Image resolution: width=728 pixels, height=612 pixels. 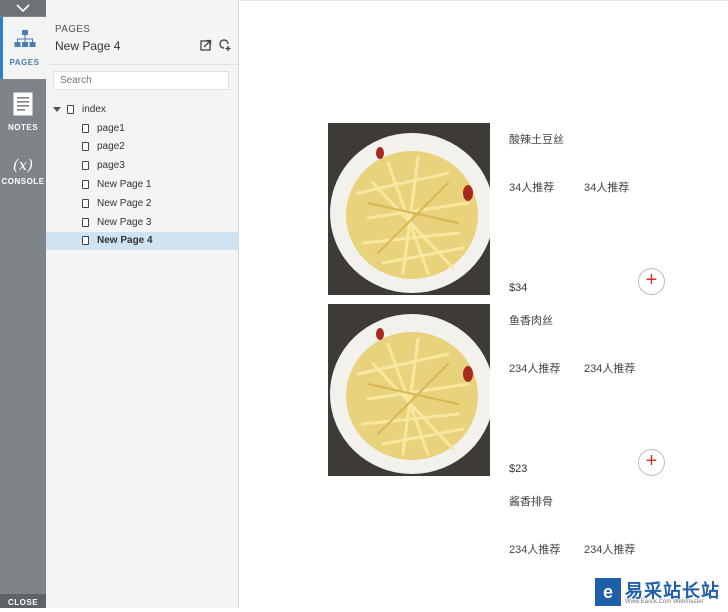 What do you see at coordinates (73, 29) in the screenshot?
I see `panel-kicker: PAGES` at bounding box center [73, 29].